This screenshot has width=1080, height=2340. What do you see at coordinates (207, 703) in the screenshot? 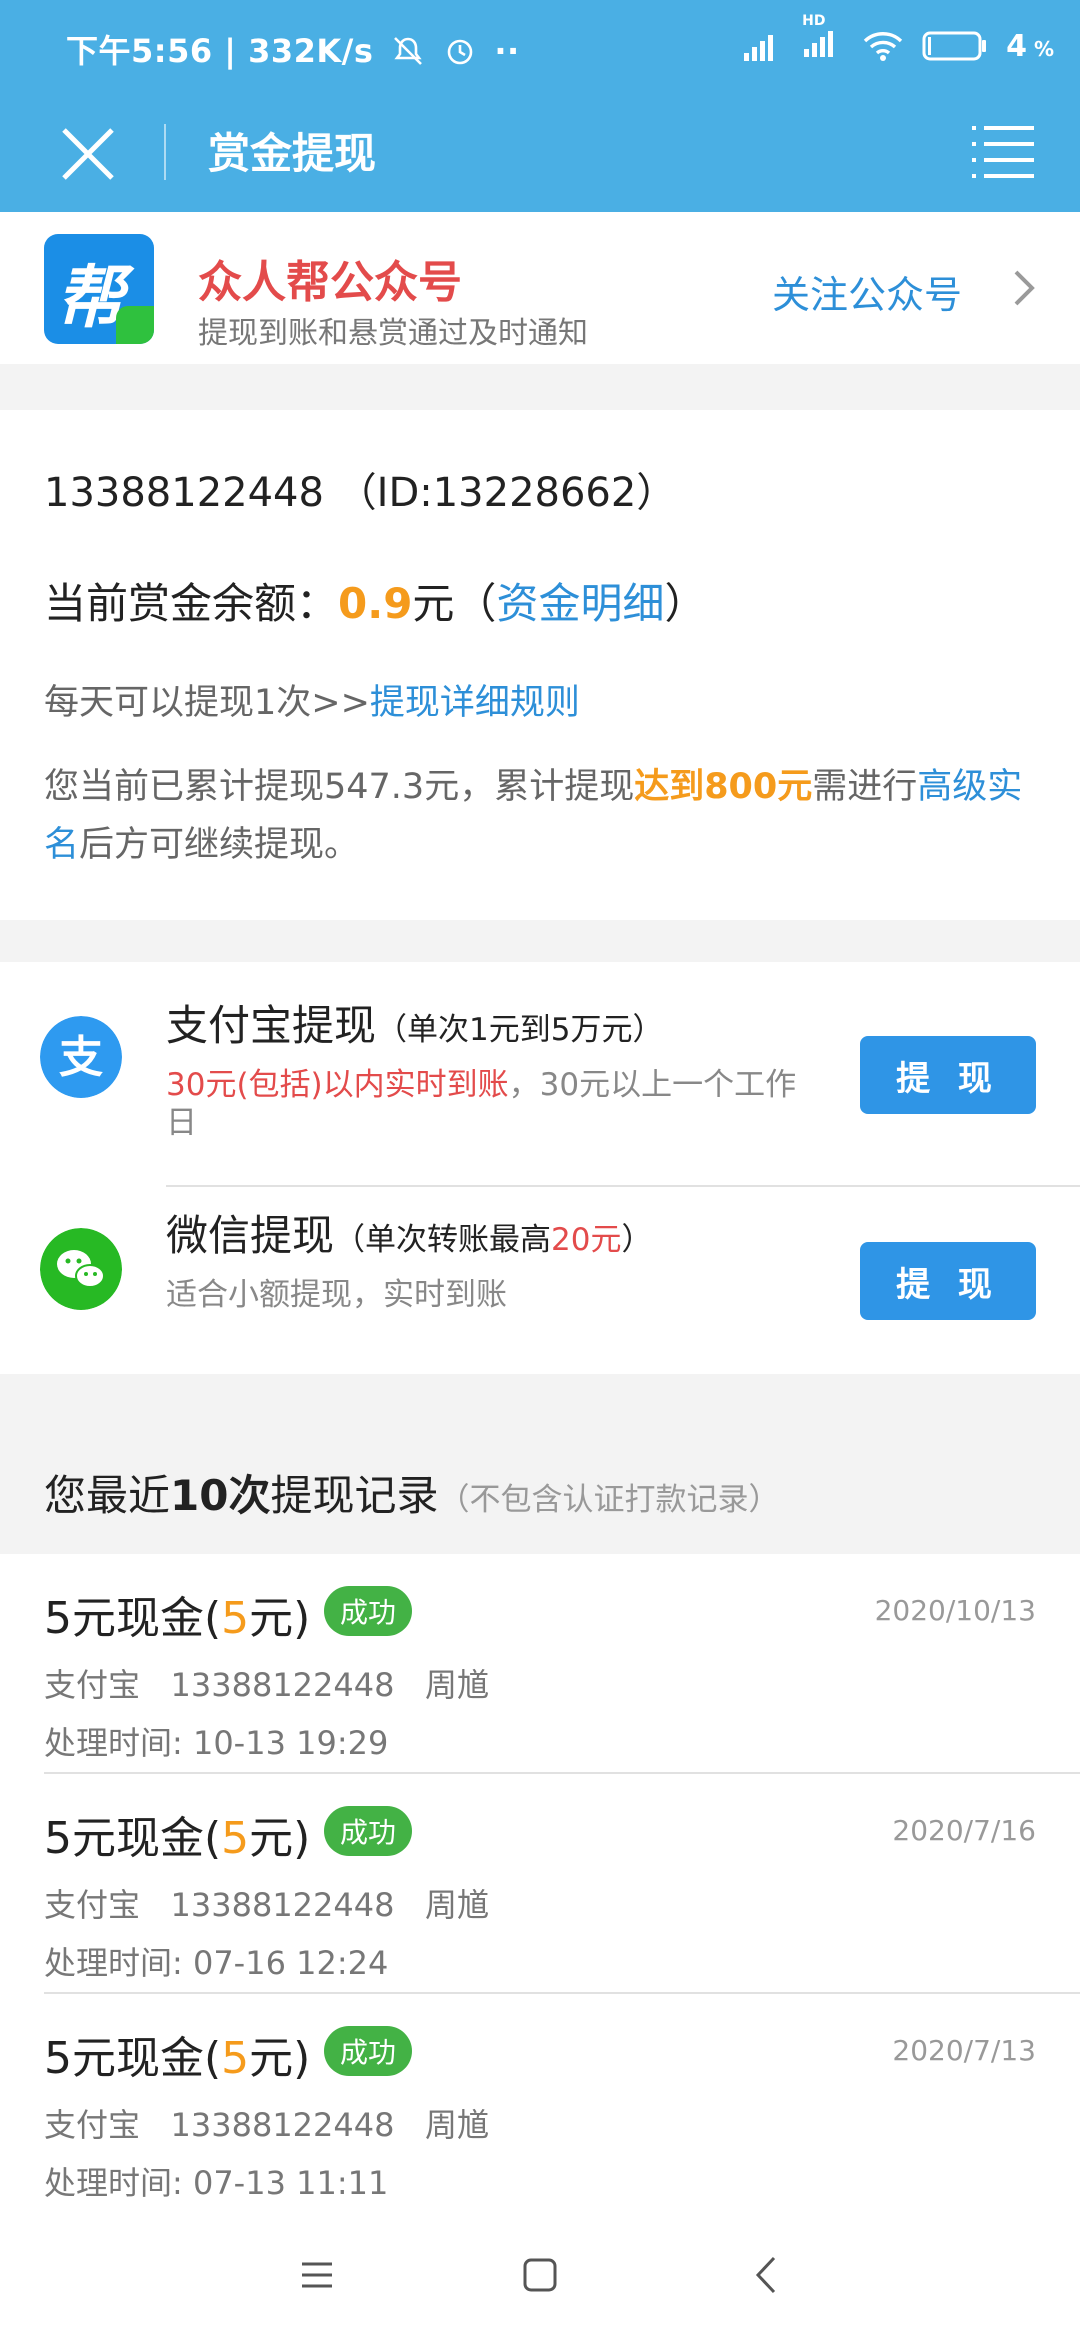
I see `rule-prefix: 每天可以提现1次>>` at bounding box center [207, 703].